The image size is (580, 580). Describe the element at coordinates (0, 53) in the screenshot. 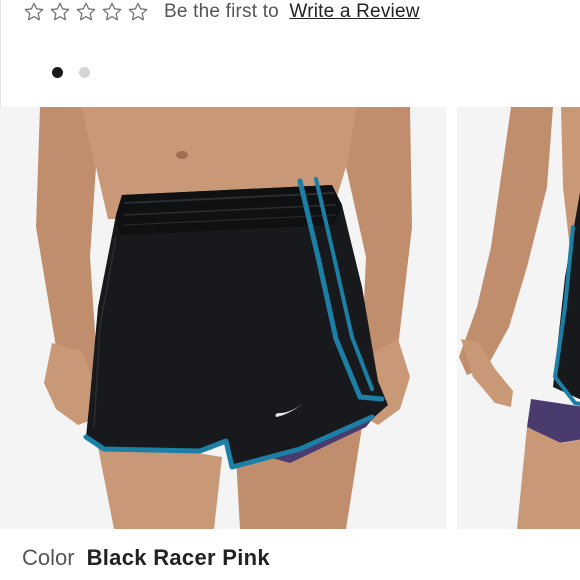

I see `left-border` at that location.